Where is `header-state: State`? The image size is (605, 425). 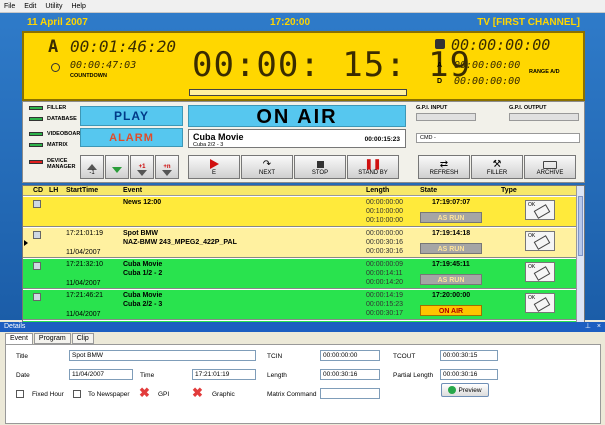 header-state: State is located at coordinates (428, 190).